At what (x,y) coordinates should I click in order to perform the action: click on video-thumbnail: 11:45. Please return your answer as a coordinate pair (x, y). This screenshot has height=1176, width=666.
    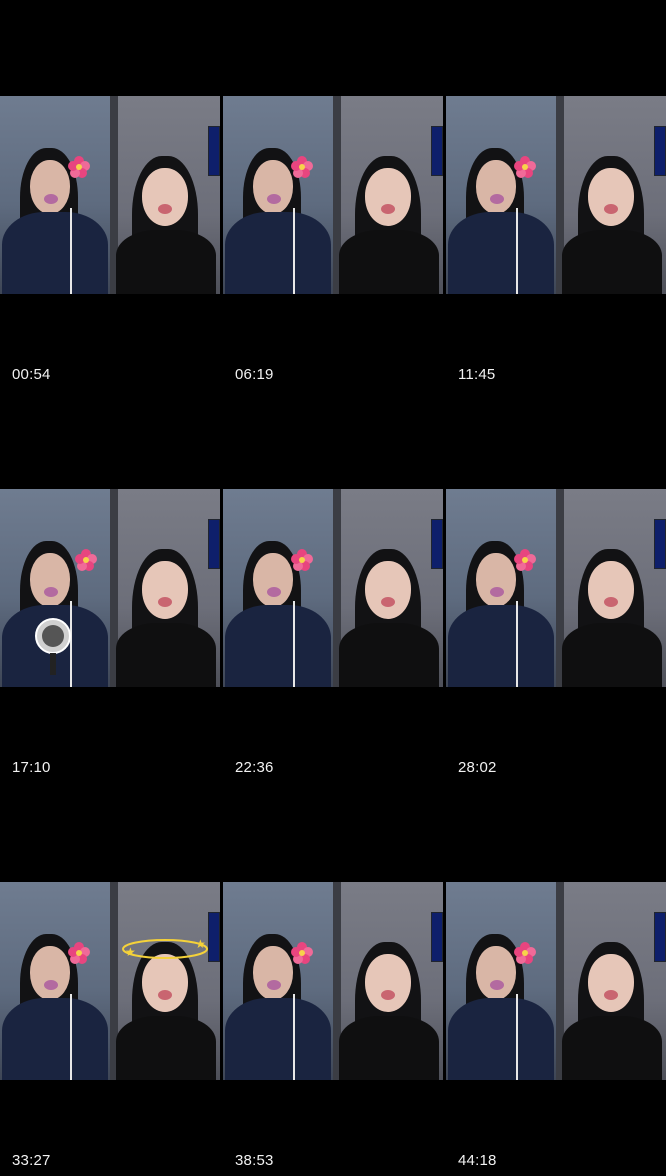
    Looking at the image, I should click on (556, 195).